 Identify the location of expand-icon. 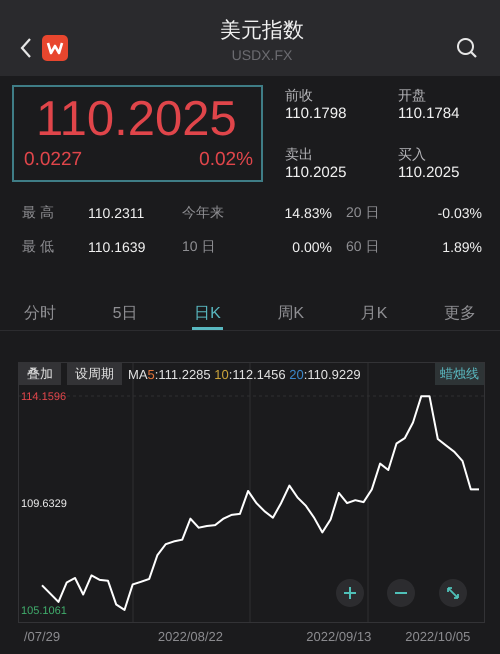
(453, 593).